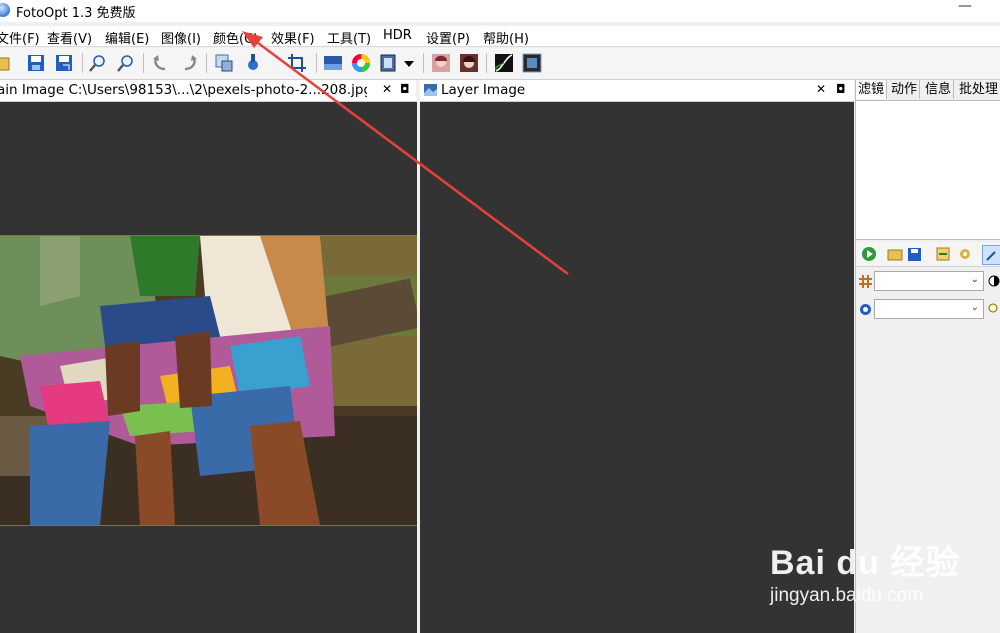 The height and width of the screenshot is (633, 1000). What do you see at coordinates (500, 11) in the screenshot?
I see `title-bar: FotoOpt 1.3 免费版 —` at bounding box center [500, 11].